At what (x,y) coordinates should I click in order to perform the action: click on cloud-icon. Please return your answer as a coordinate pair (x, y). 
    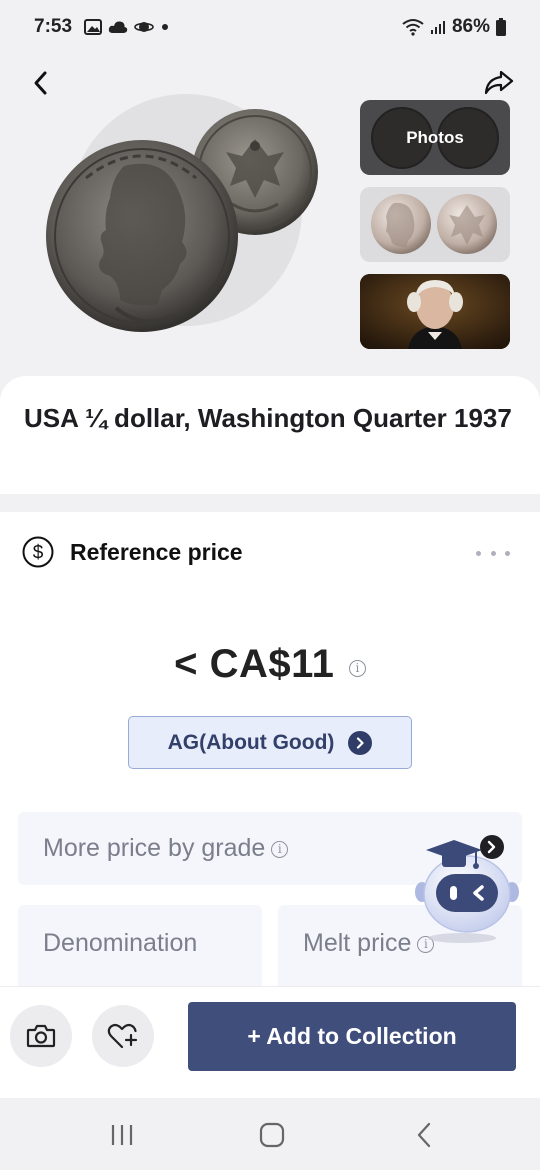
    Looking at the image, I should click on (118, 27).